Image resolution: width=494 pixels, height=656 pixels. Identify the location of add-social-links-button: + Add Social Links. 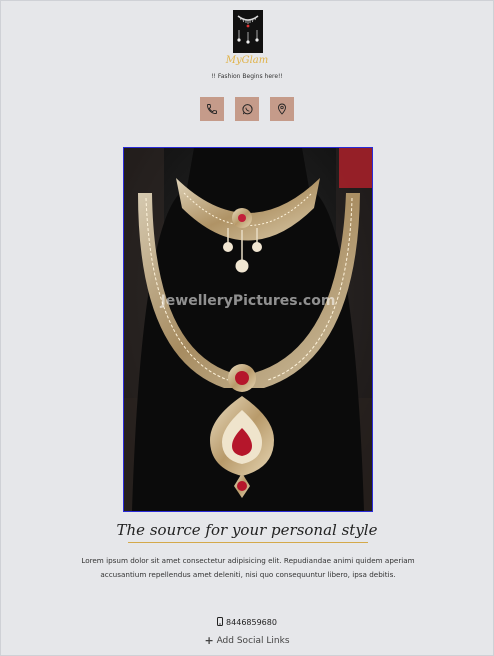
(247, 640).